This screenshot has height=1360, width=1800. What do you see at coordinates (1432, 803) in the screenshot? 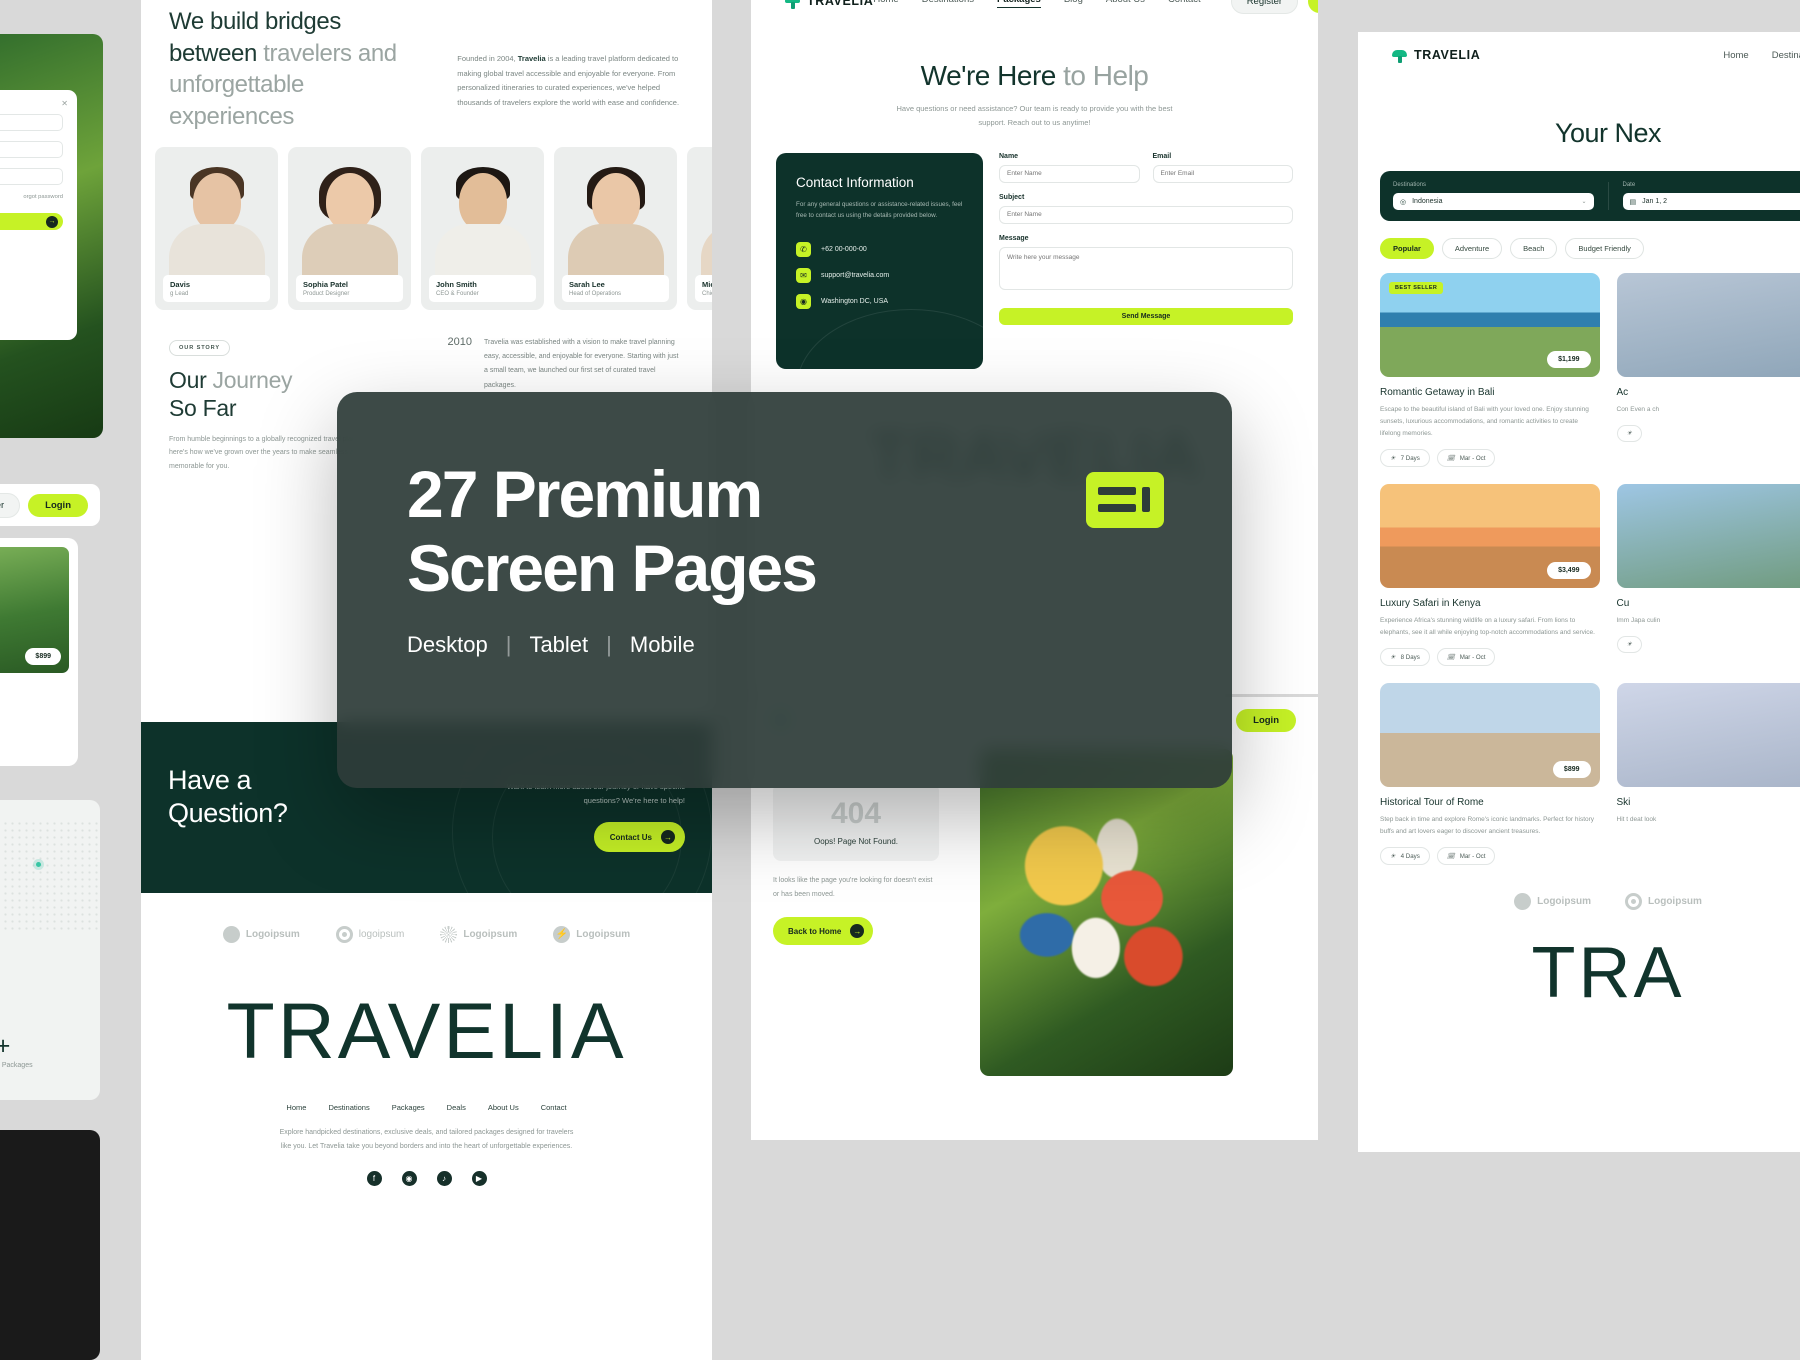
I see `package-title: Historical Tour of Rome` at bounding box center [1432, 803].